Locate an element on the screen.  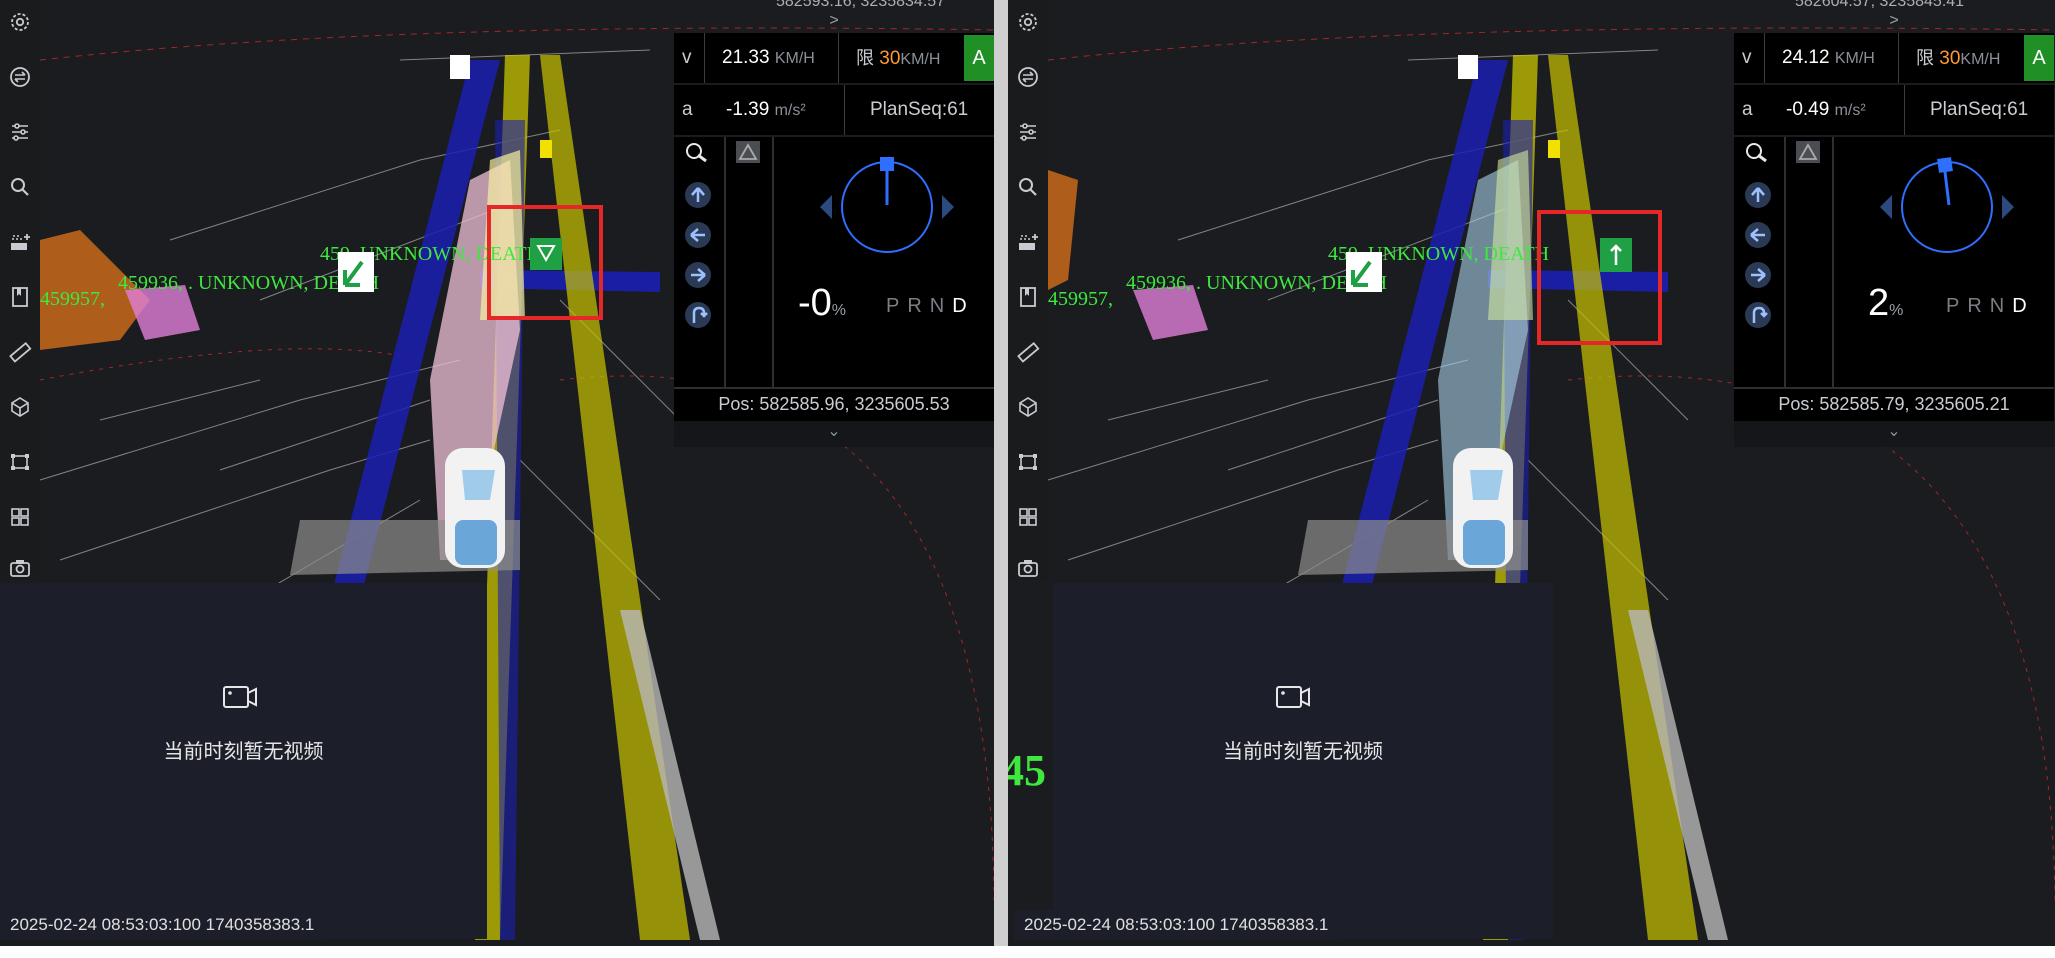
control-panel: -0% PRND is located at coordinates (834, 262).